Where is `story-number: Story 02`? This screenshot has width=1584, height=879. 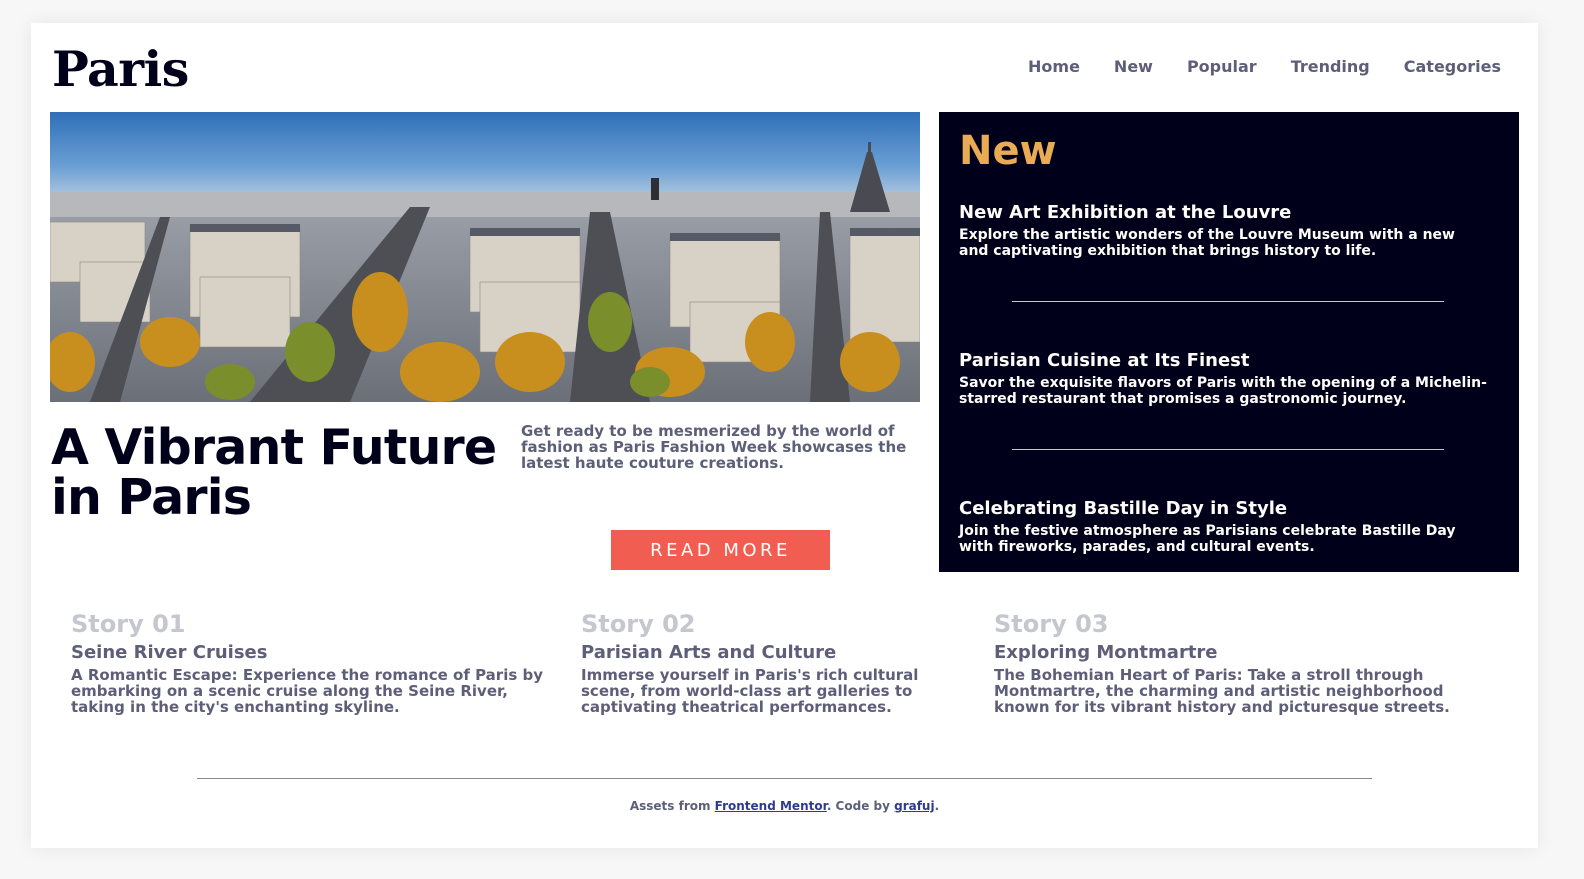 story-number: Story 02 is located at coordinates (638, 624).